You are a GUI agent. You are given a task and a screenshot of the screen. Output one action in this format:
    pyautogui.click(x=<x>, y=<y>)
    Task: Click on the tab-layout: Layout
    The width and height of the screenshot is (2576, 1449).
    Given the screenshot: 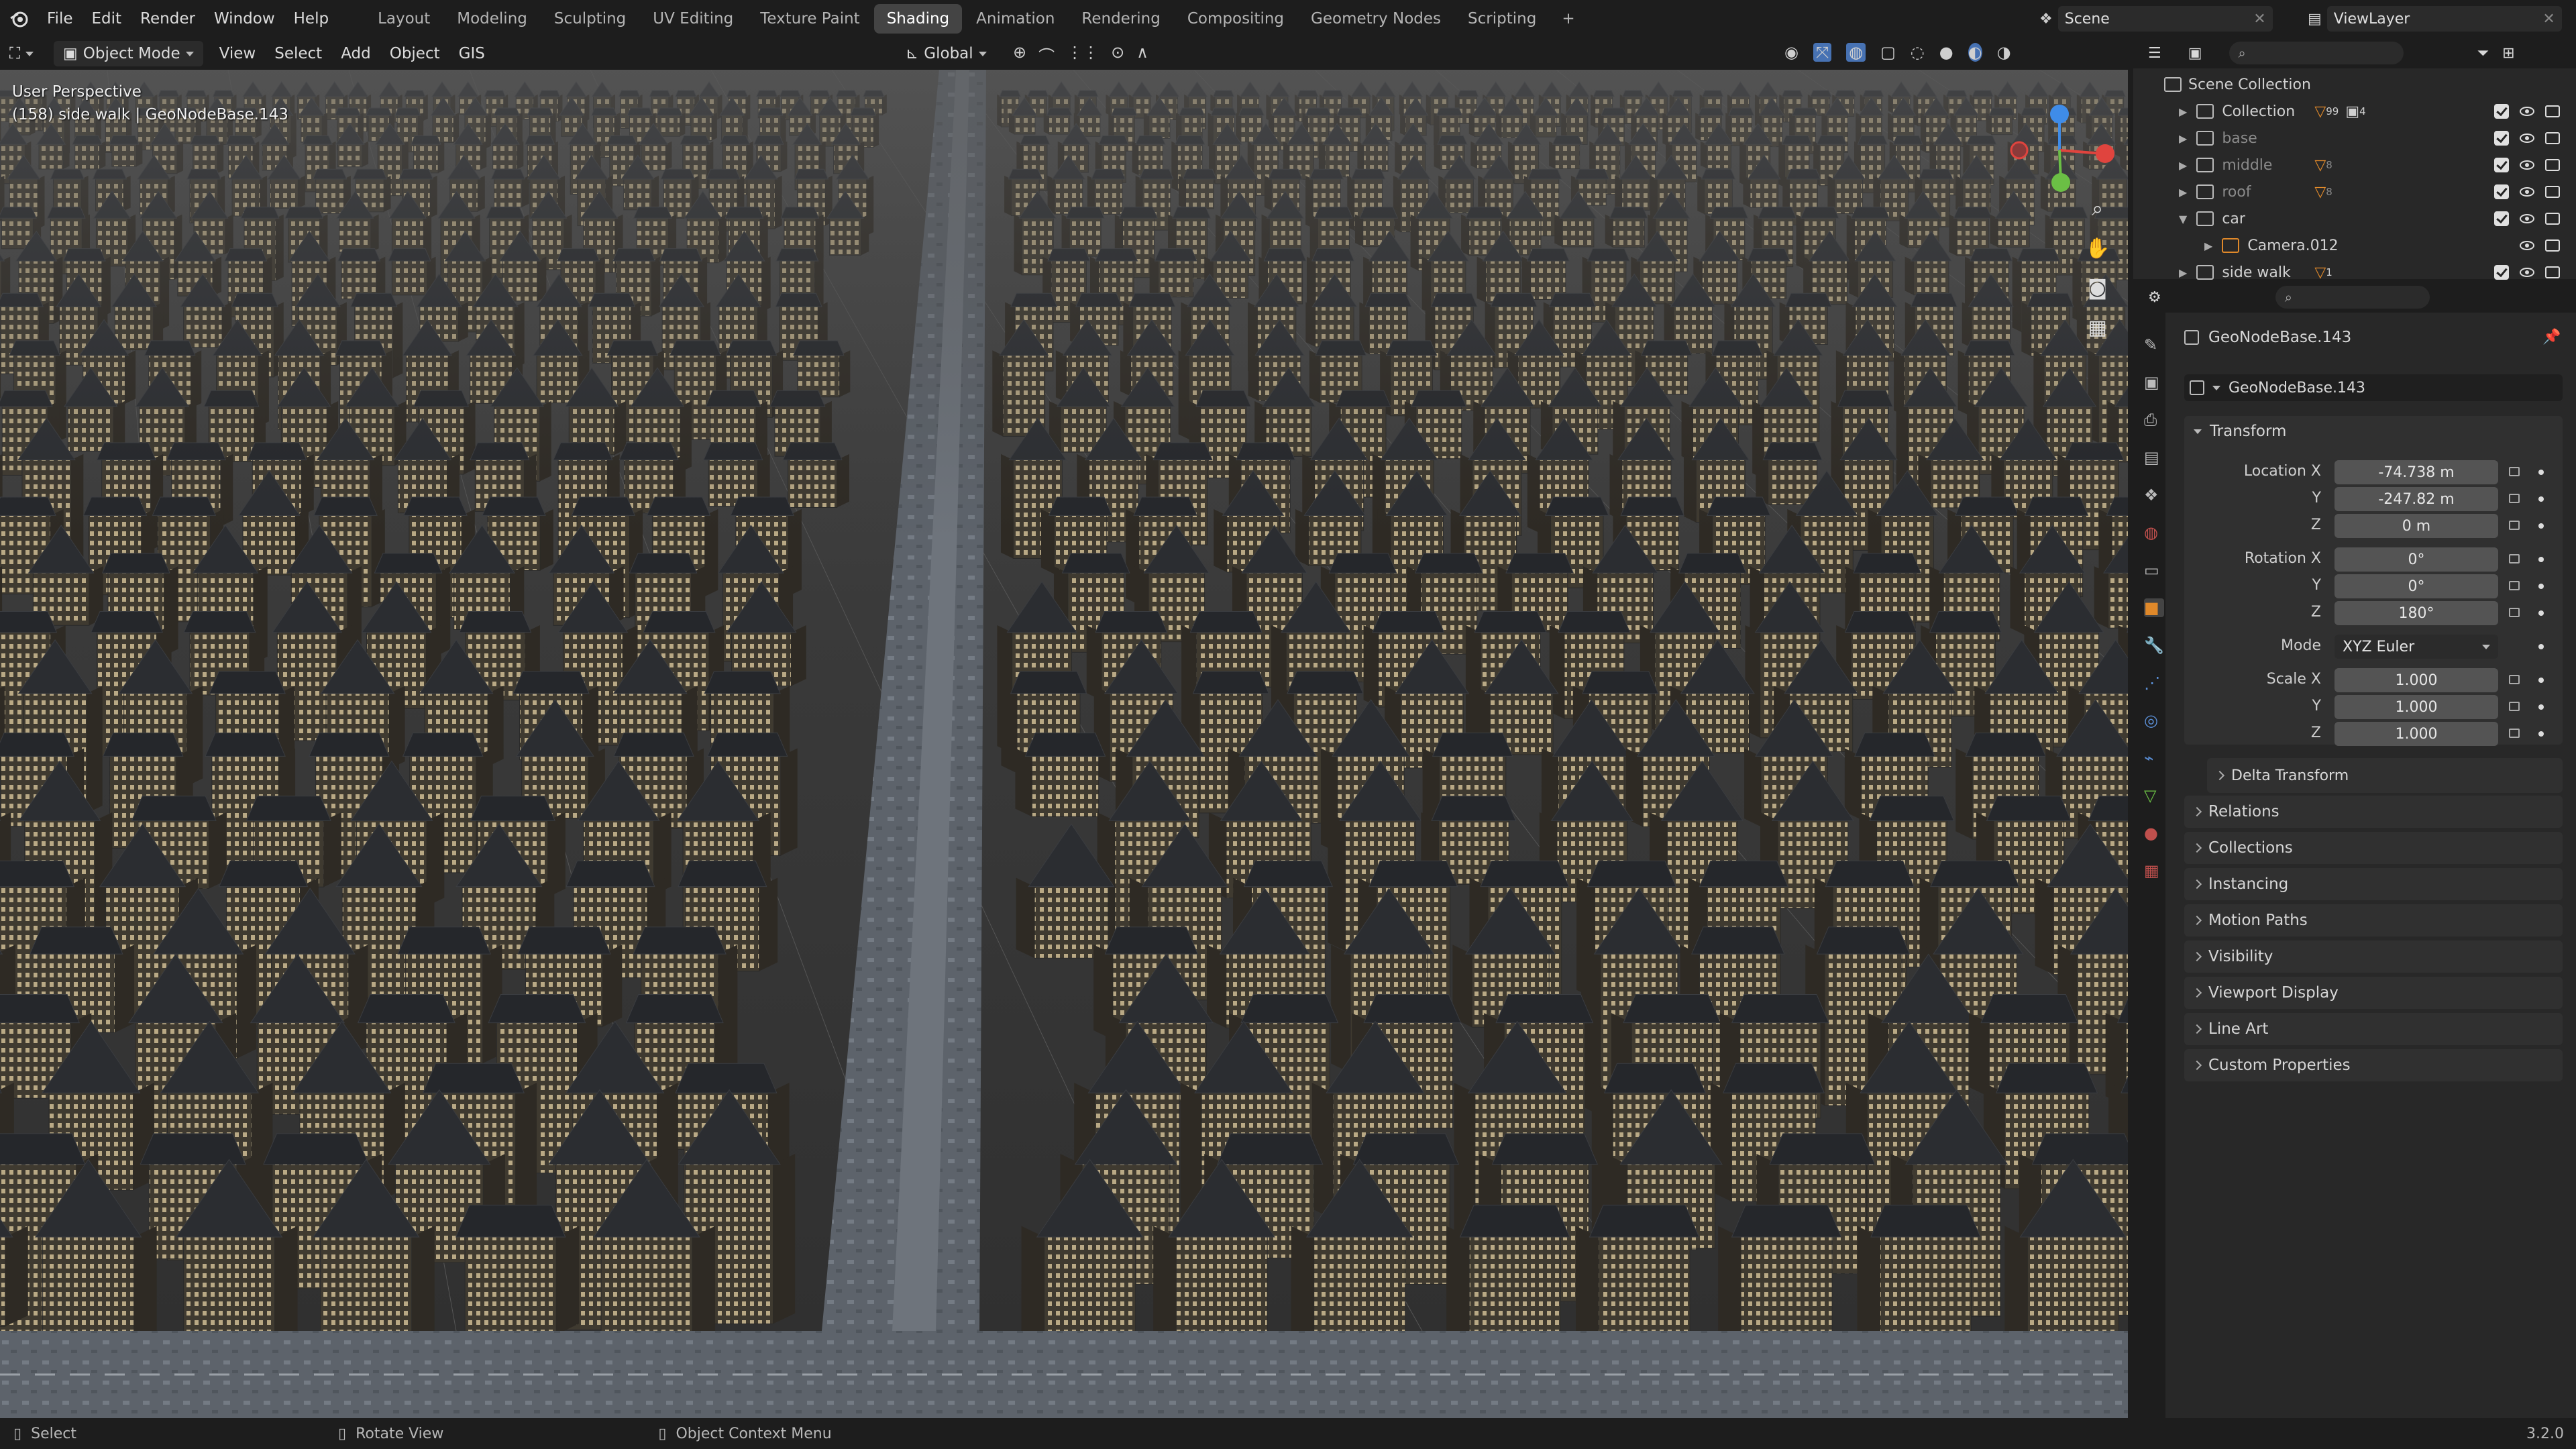 What is the action you would take?
    pyautogui.click(x=404, y=19)
    